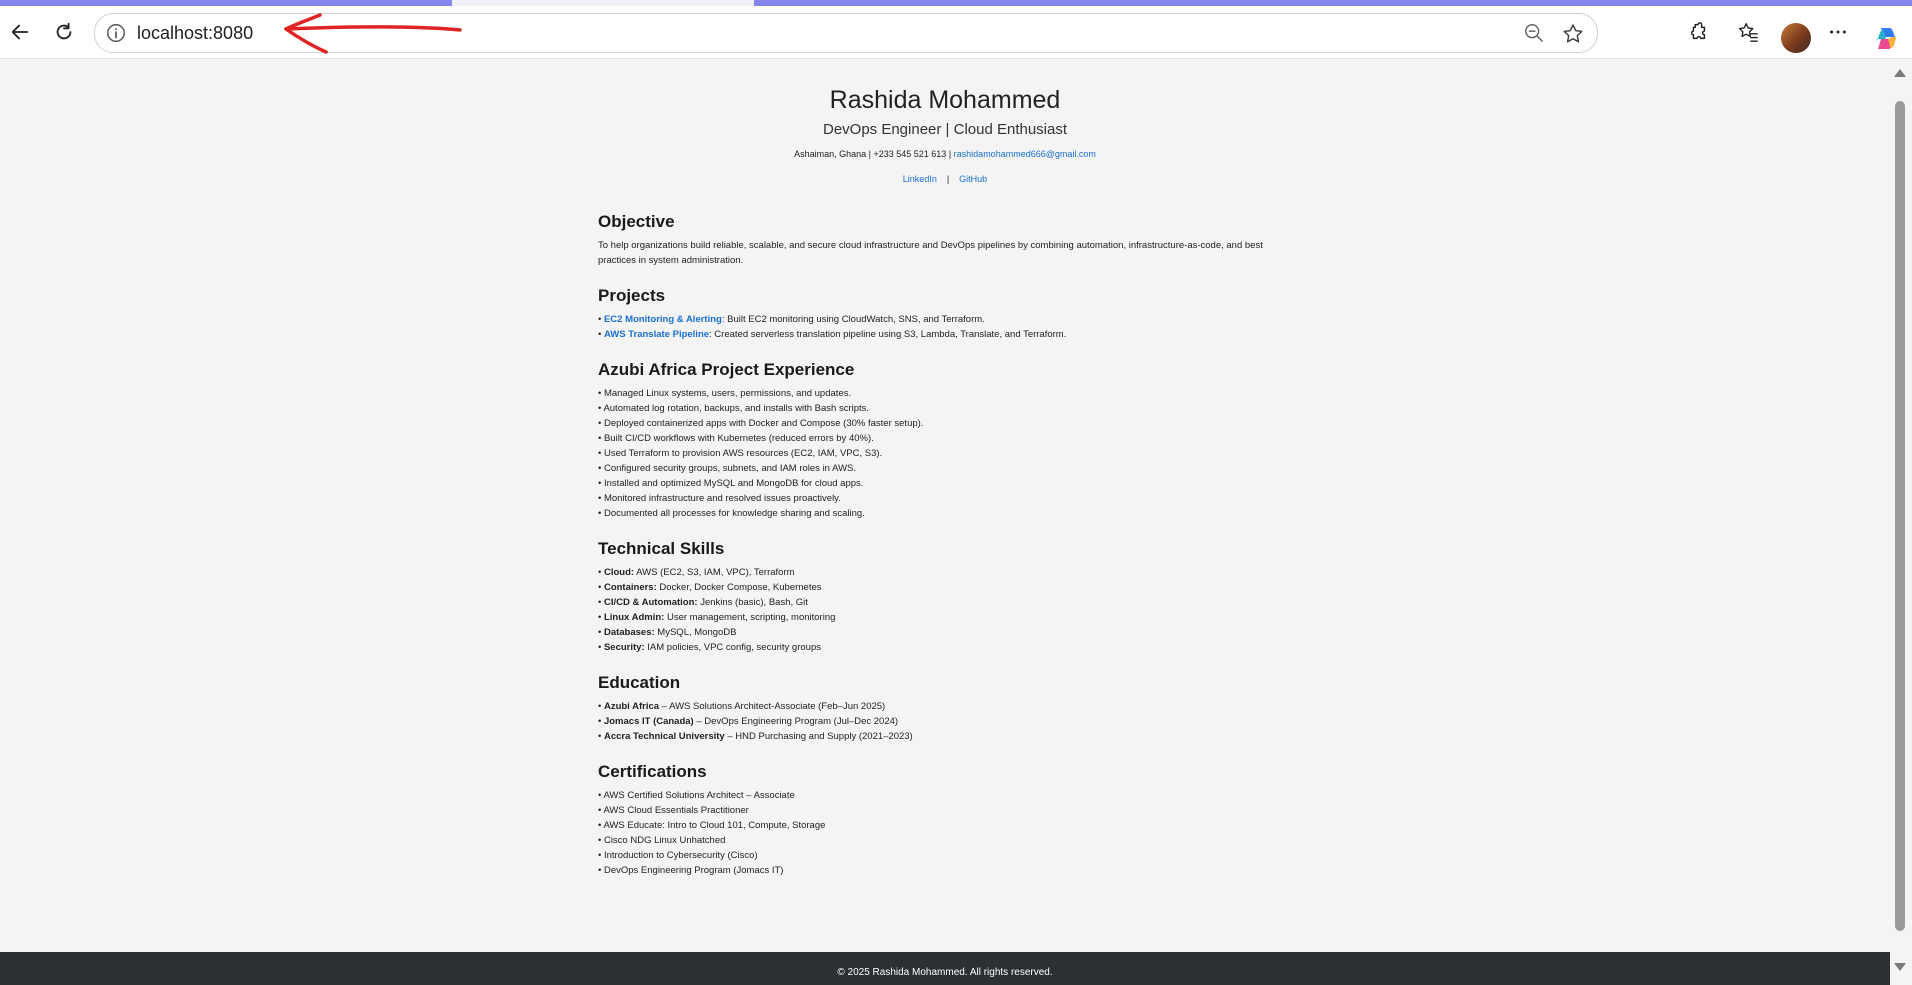 This screenshot has height=985, width=1912. I want to click on scroll-down-arrow, so click(1900, 967).